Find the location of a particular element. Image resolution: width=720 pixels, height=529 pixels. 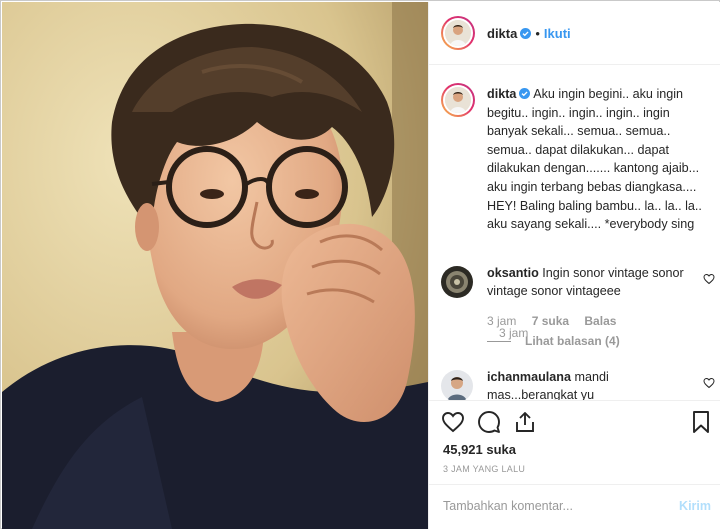

comment-item: ichanmaulana mandi mas...berangkat yu is located at coordinates (578, 384).